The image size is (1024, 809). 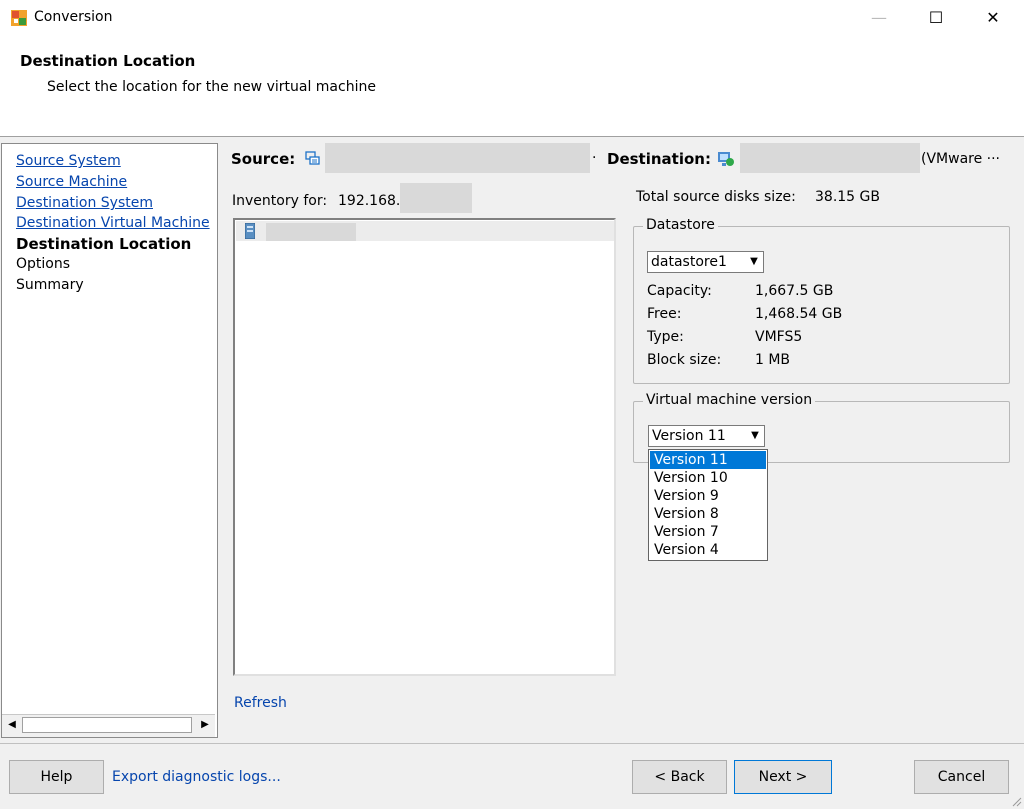 What do you see at coordinates (708, 514) in the screenshot?
I see `vm-version-option: Version 8` at bounding box center [708, 514].